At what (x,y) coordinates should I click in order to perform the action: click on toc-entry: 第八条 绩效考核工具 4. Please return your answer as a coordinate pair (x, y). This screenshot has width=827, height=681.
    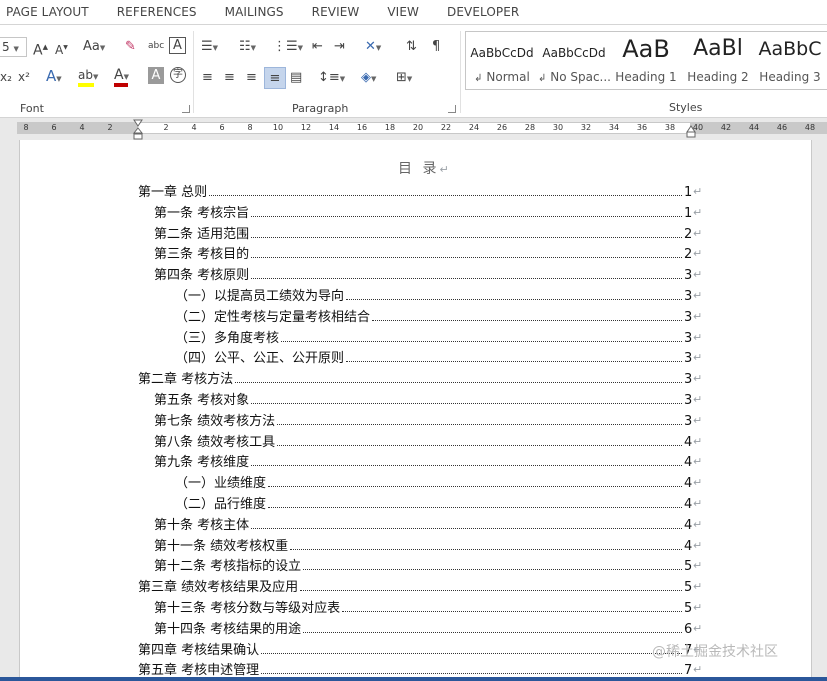
    Looking at the image, I should click on (423, 440).